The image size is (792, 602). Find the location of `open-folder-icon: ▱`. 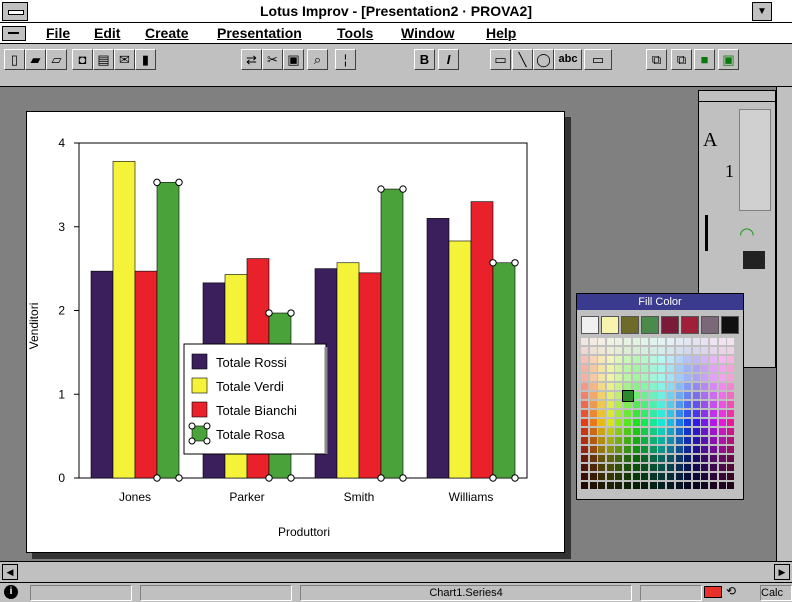

open-folder-icon: ▱ is located at coordinates (56, 59).